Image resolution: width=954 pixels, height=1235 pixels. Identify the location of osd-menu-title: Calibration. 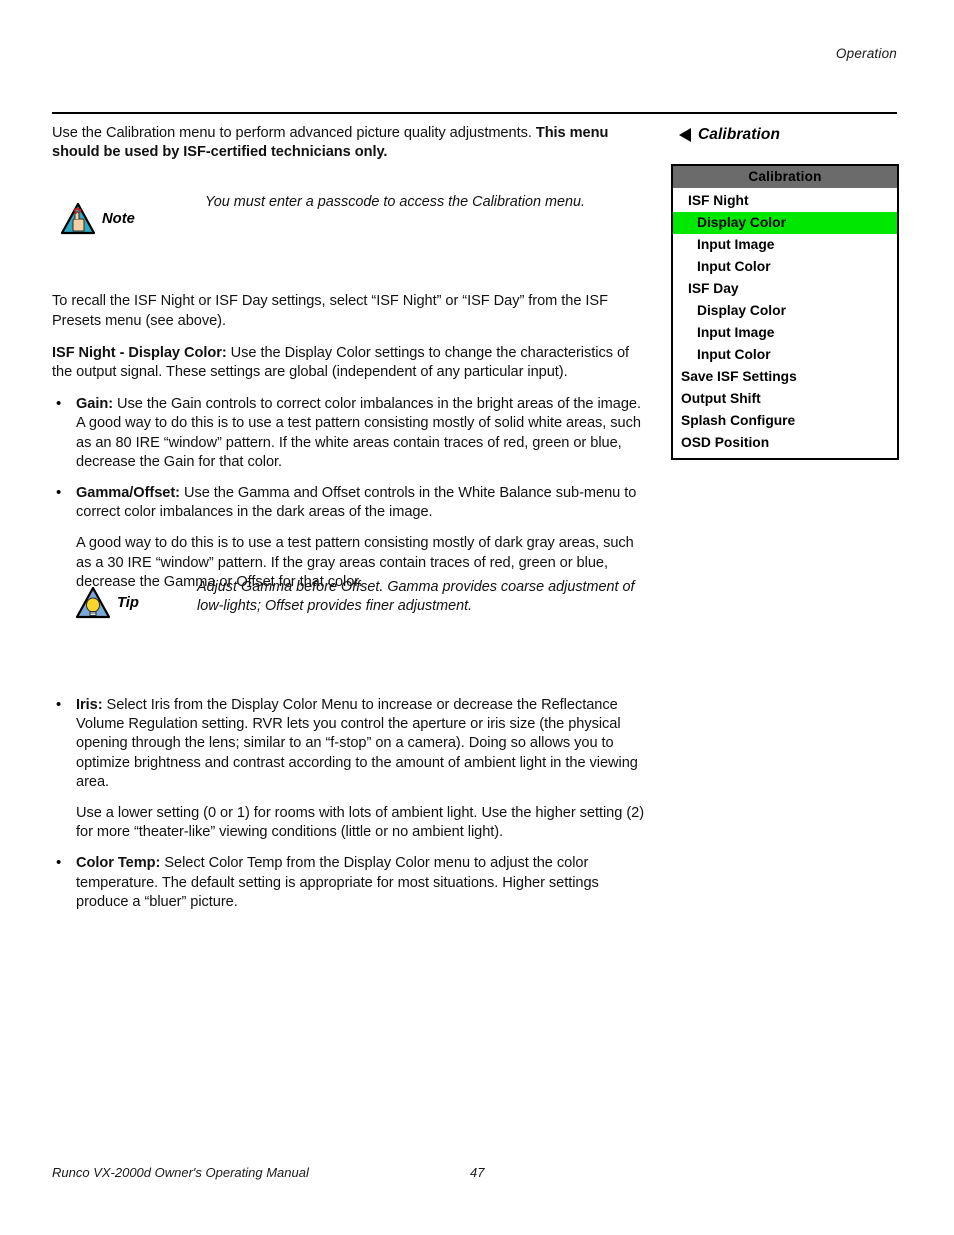
(785, 177).